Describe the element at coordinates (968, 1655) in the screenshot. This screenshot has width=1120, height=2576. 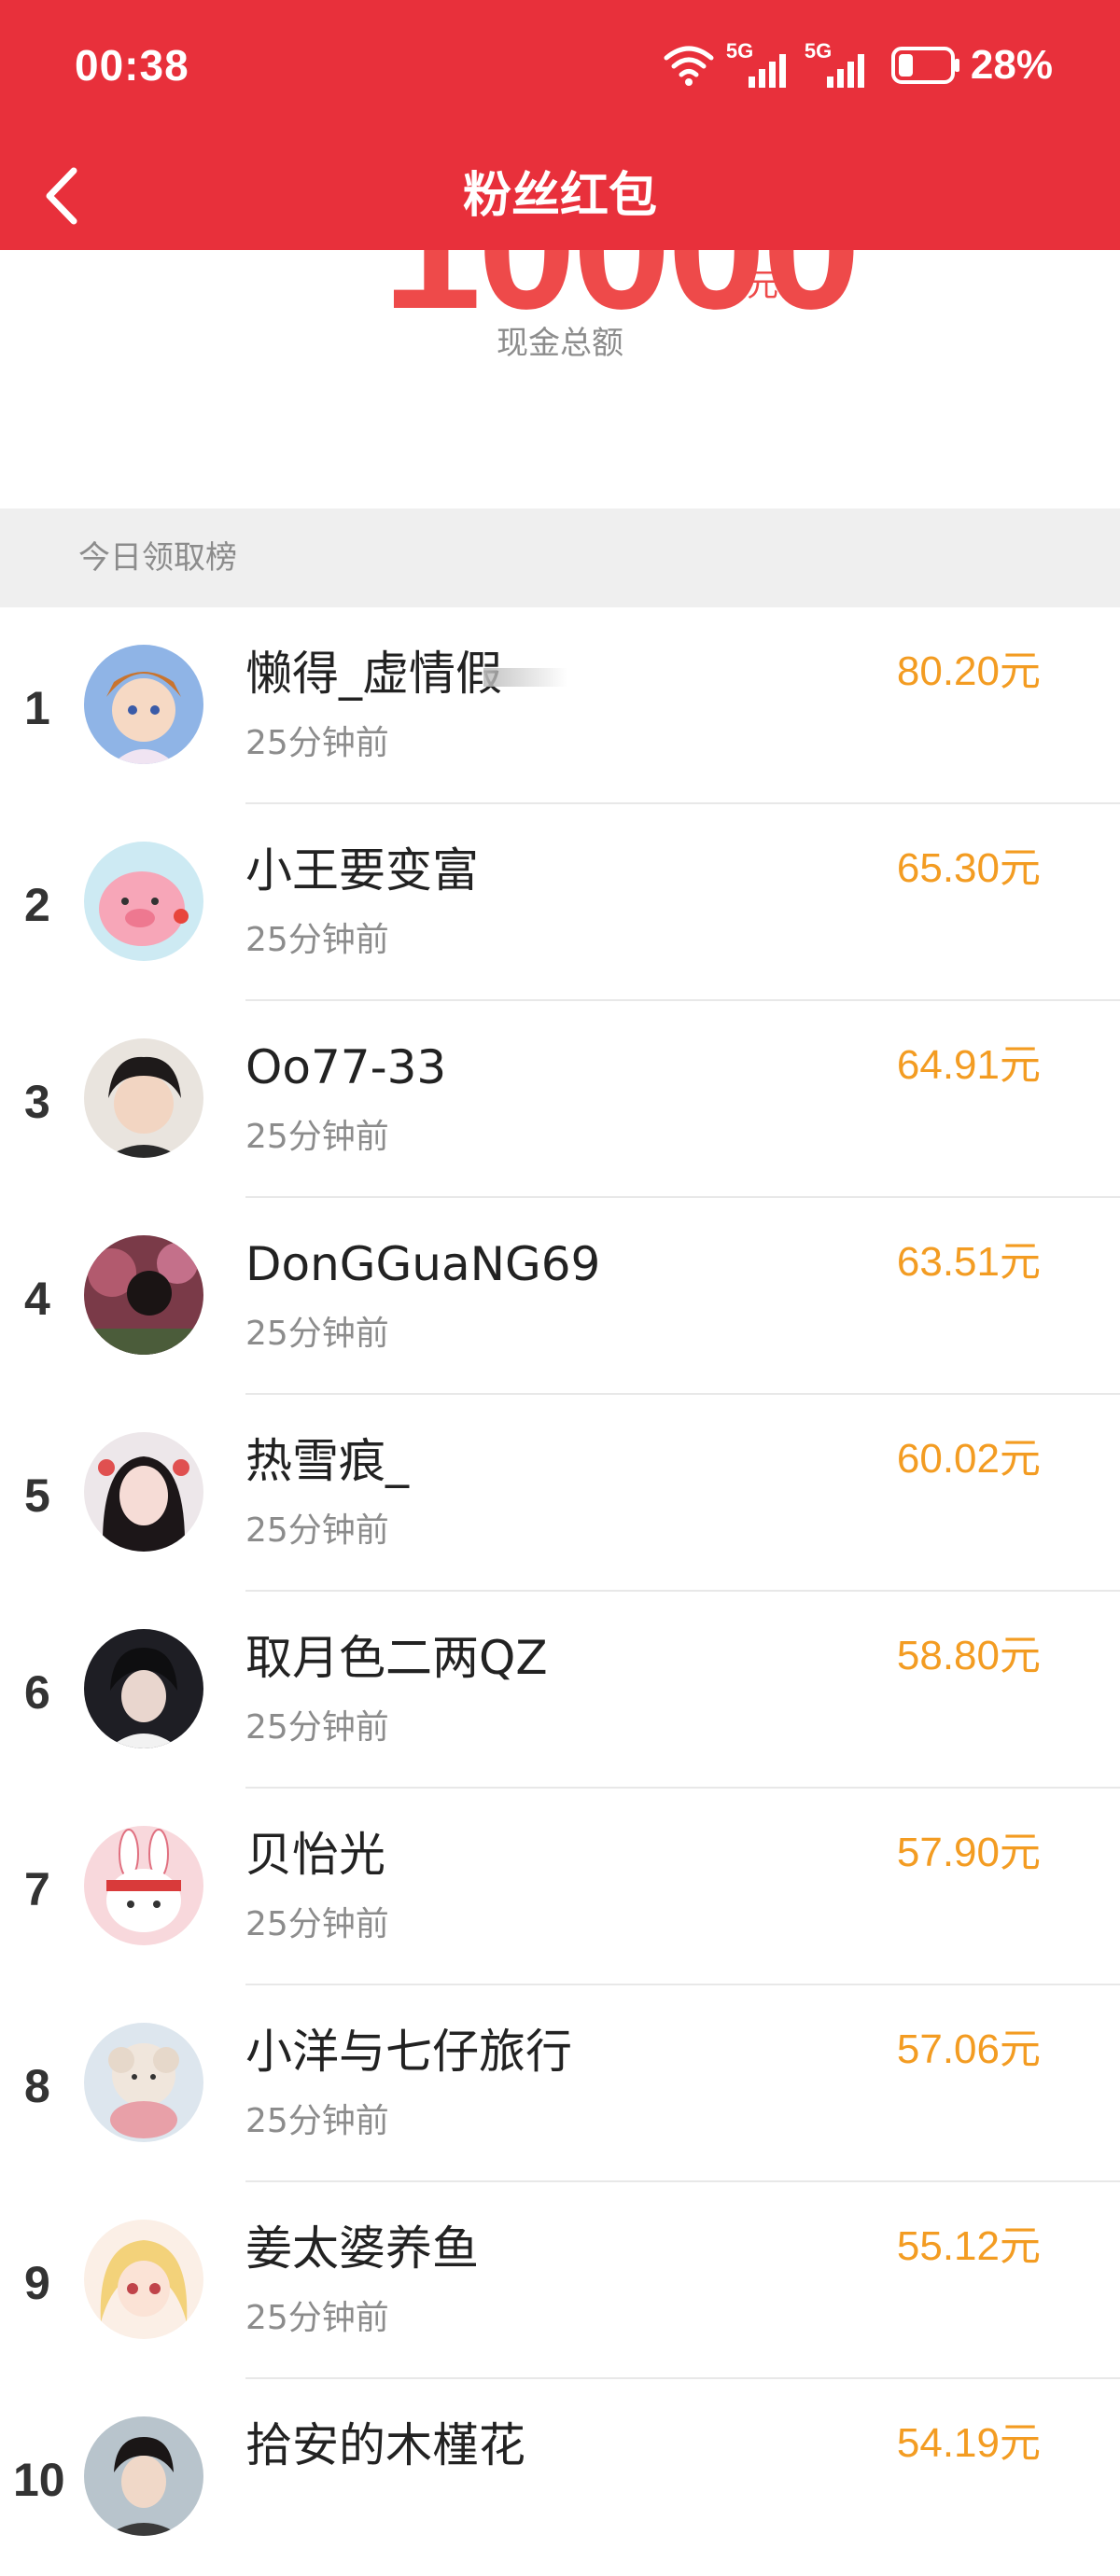
I see `claim-amount: 58.80元` at that location.